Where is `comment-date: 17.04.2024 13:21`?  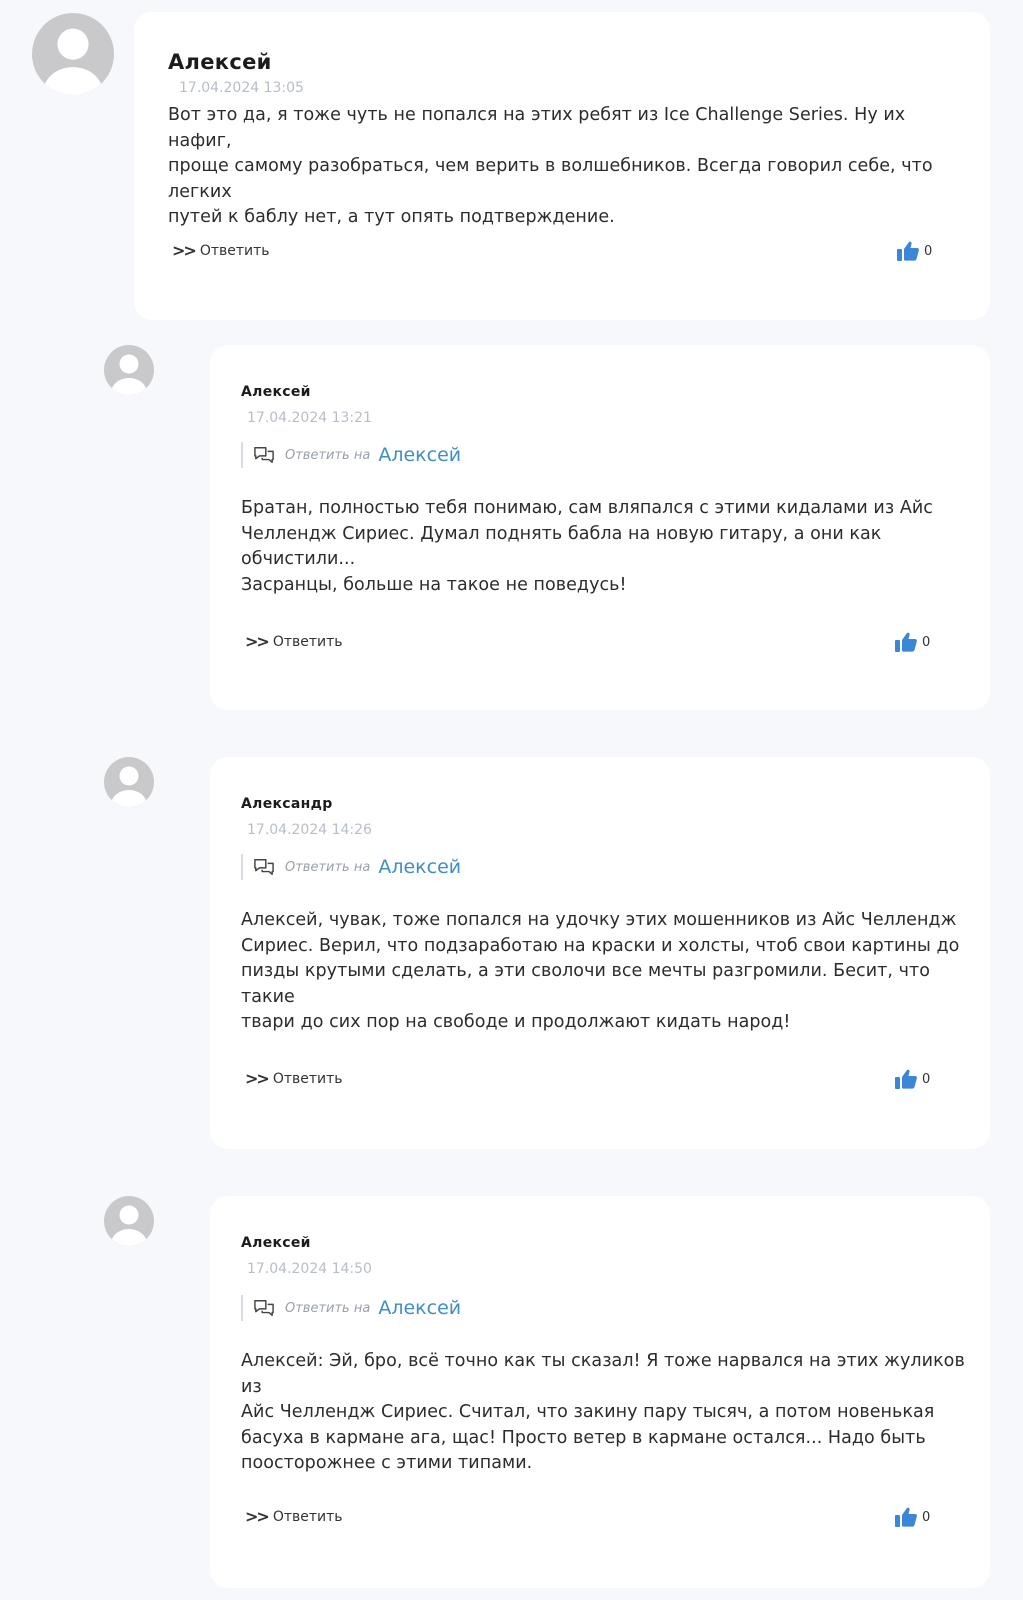
comment-date: 17.04.2024 13:21 is located at coordinates (309, 418).